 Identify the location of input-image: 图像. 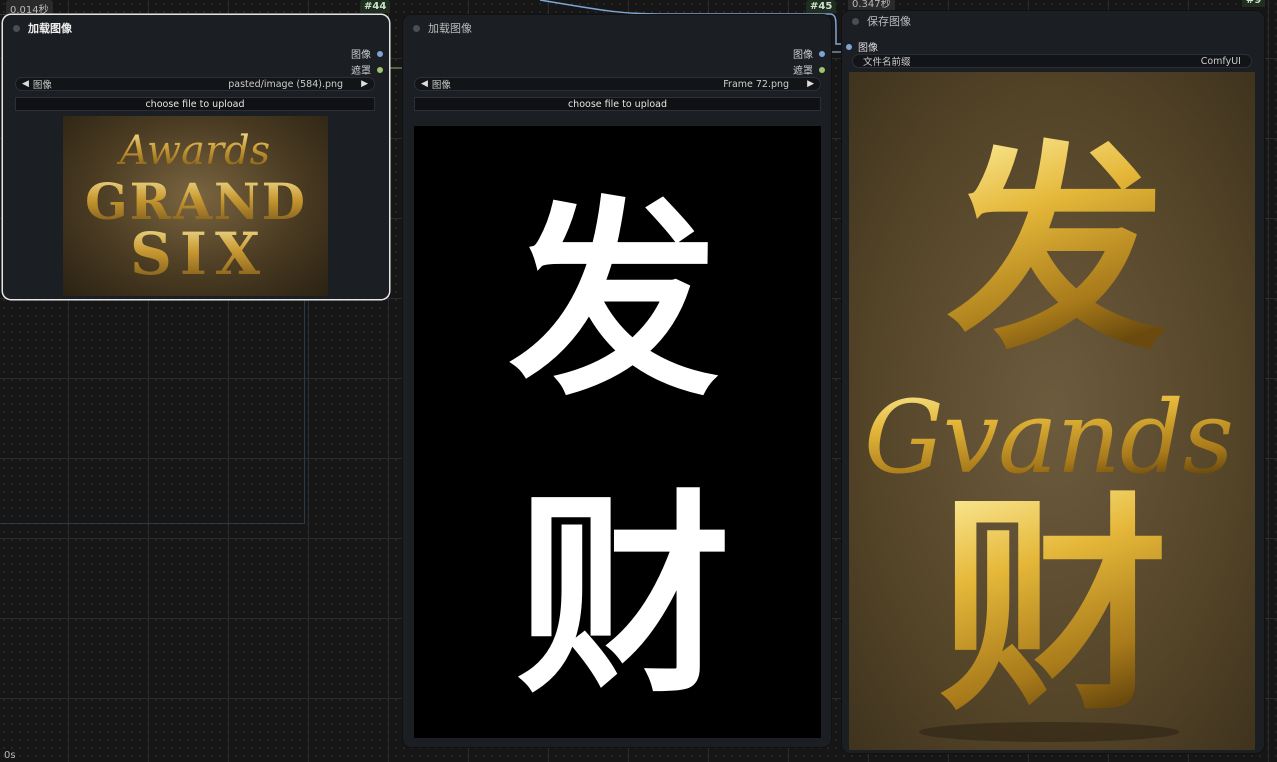
(862, 46).